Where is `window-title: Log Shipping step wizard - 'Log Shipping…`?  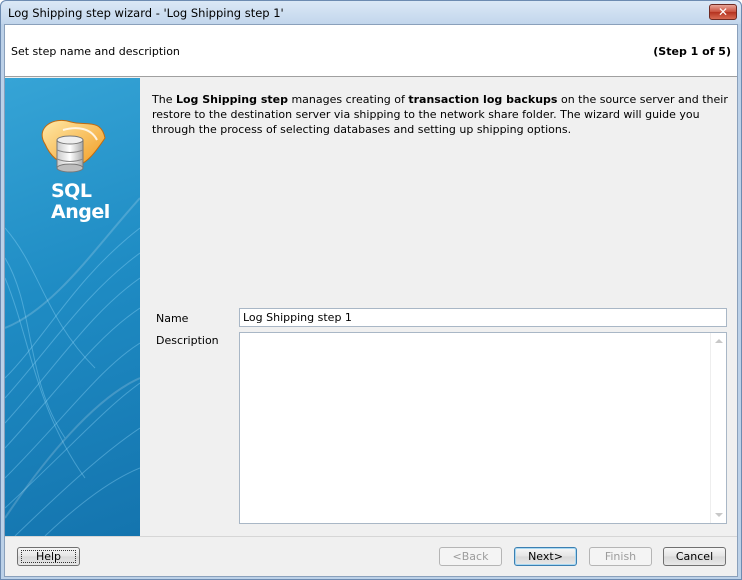 window-title: Log Shipping step wizard - 'Log Shipping… is located at coordinates (146, 13).